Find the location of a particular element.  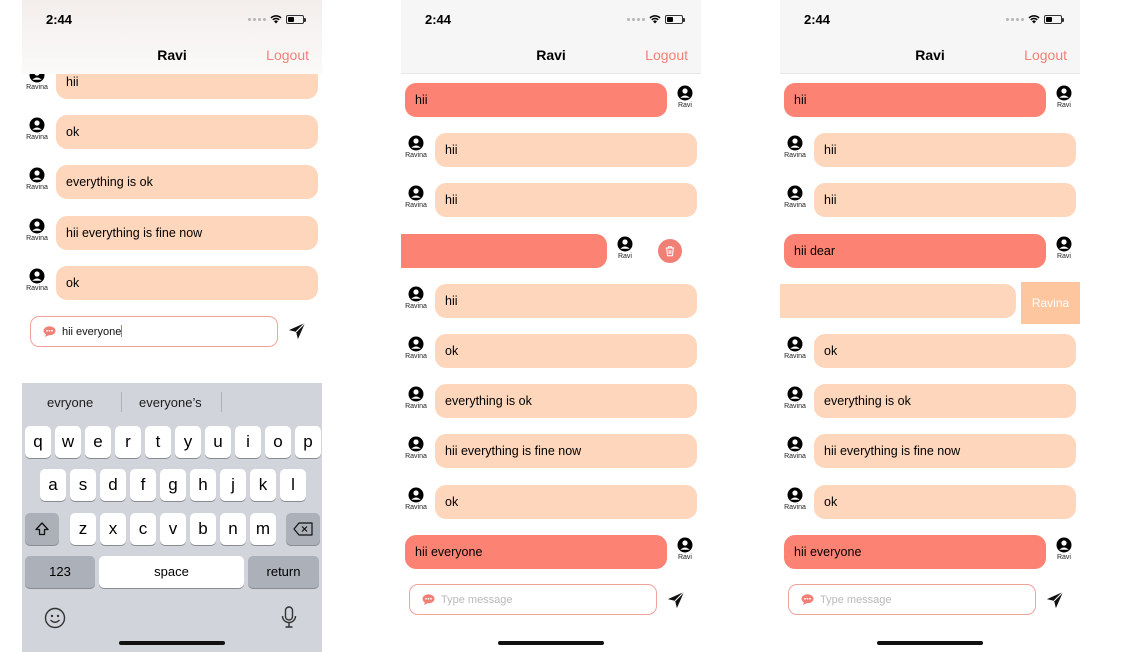

key-z: z is located at coordinates (83, 529).